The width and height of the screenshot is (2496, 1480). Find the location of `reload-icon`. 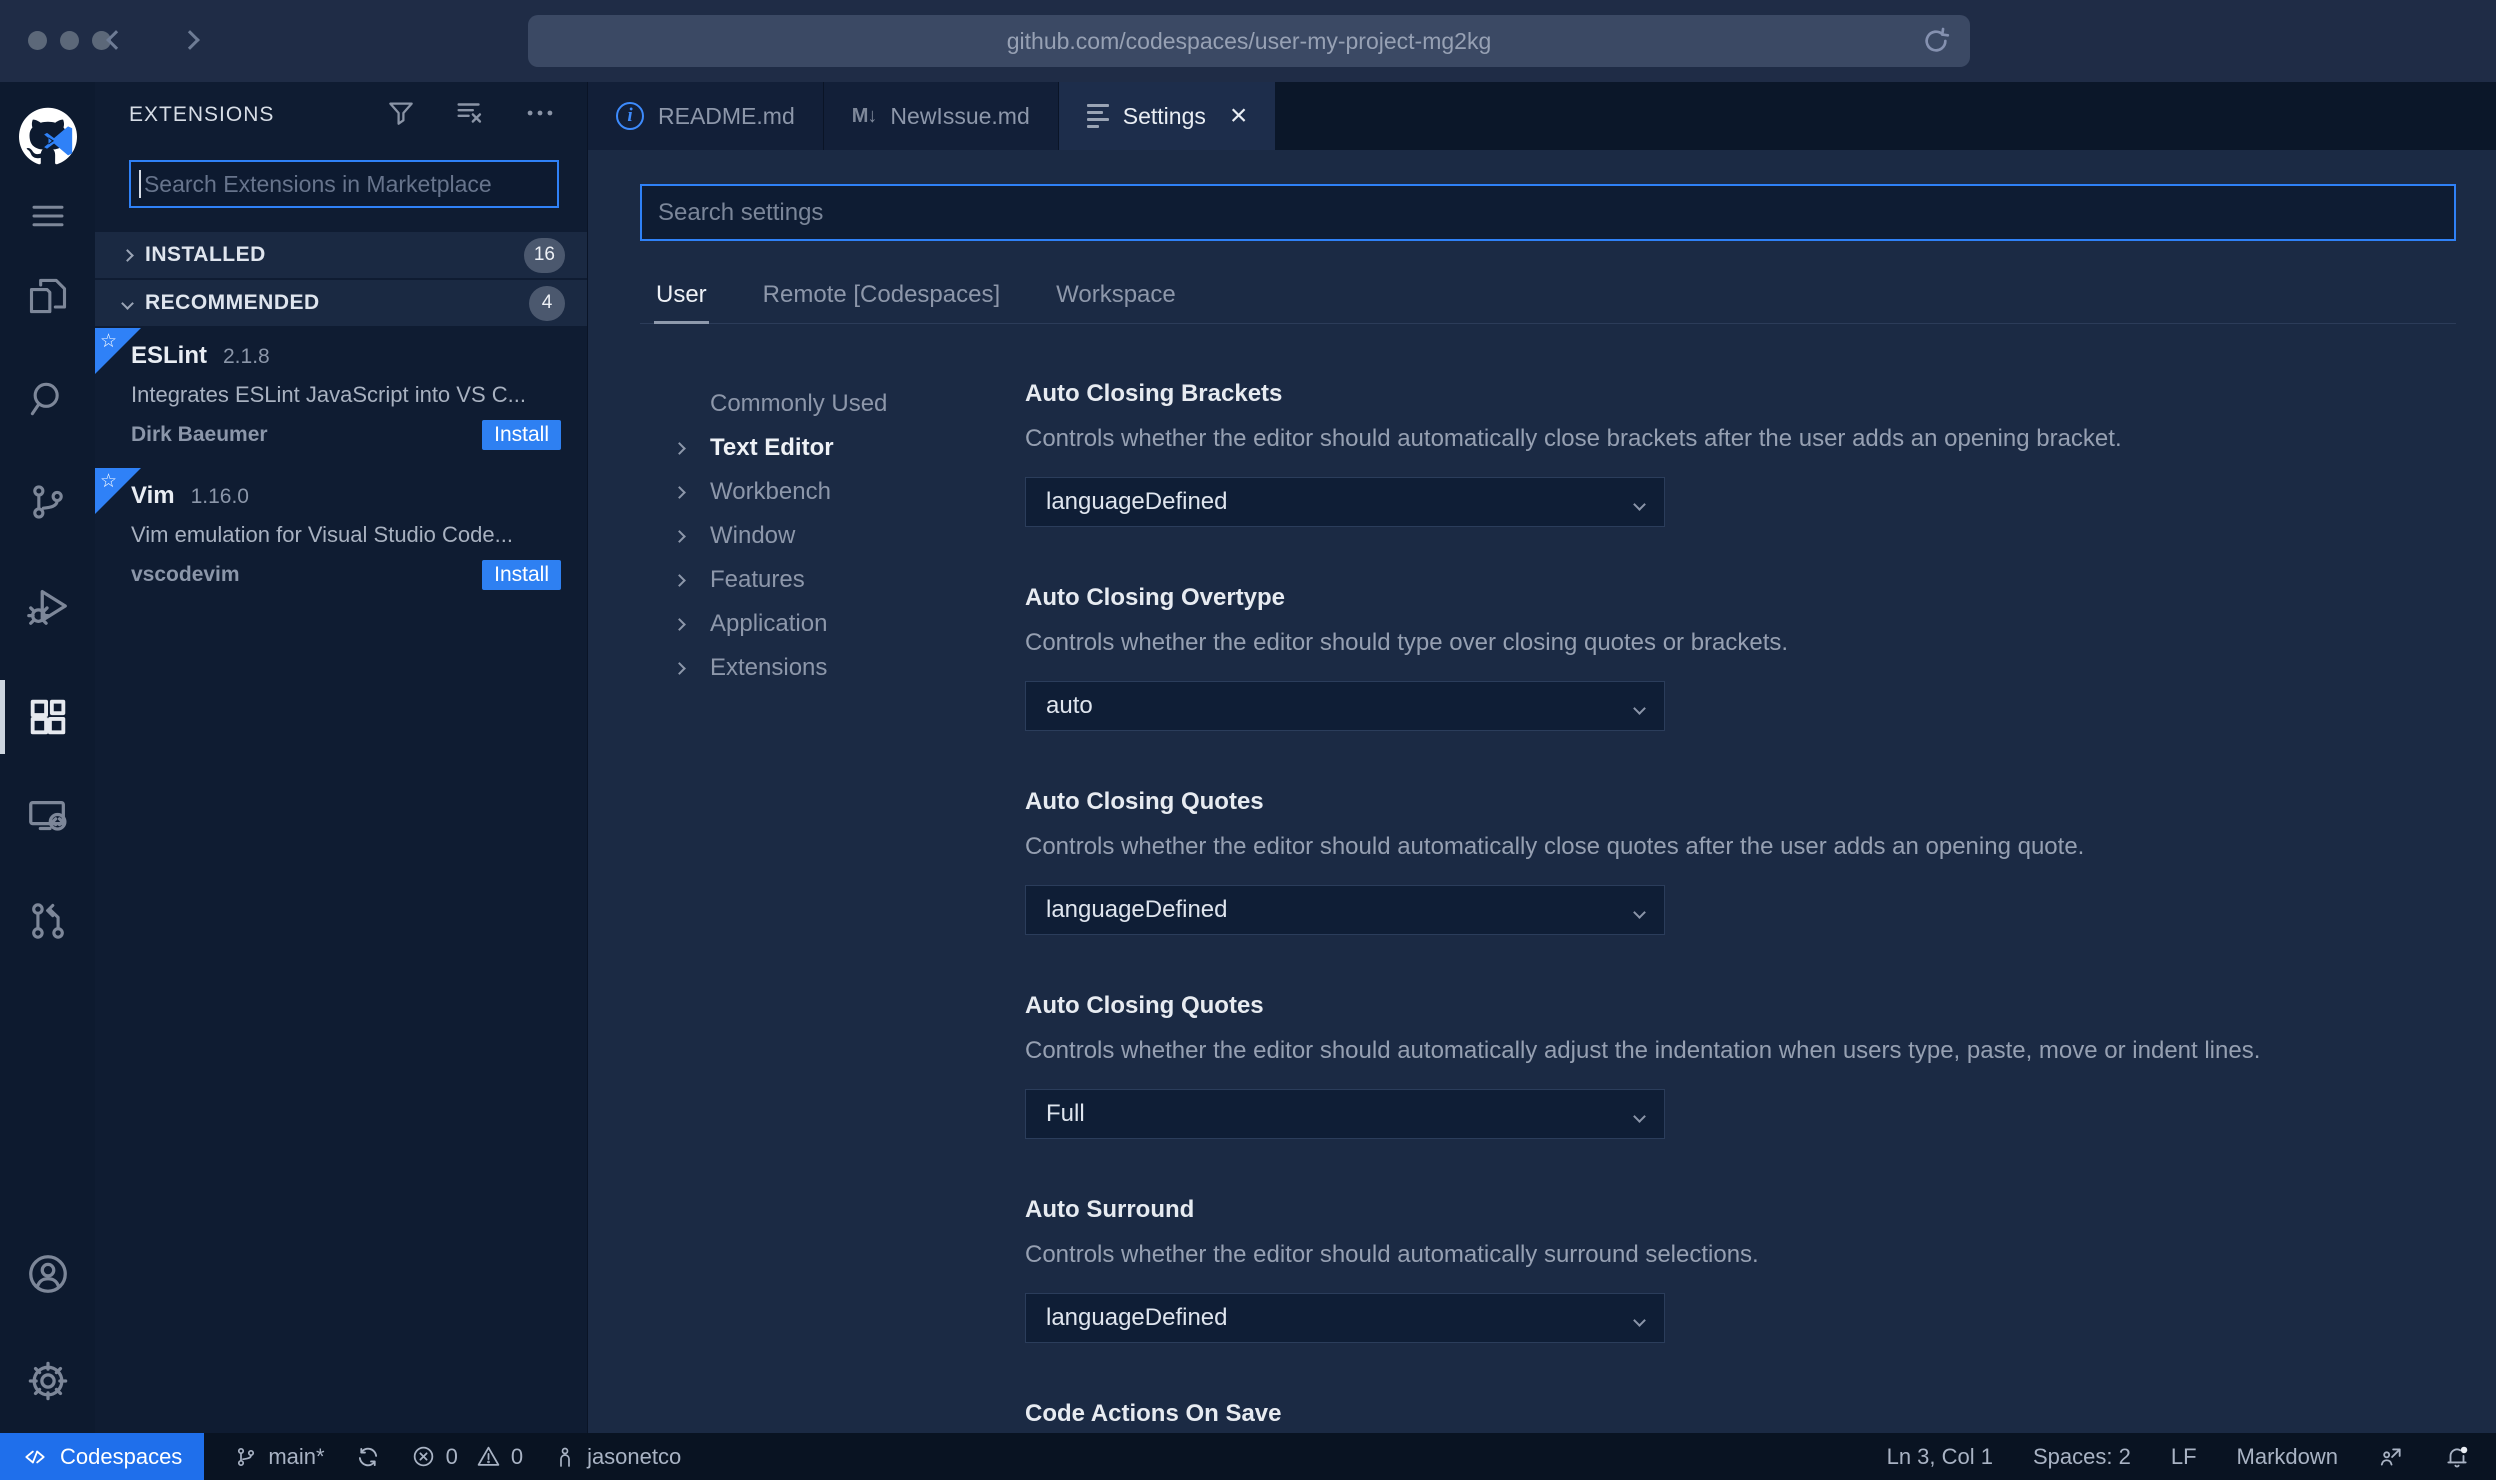

reload-icon is located at coordinates (1936, 43).